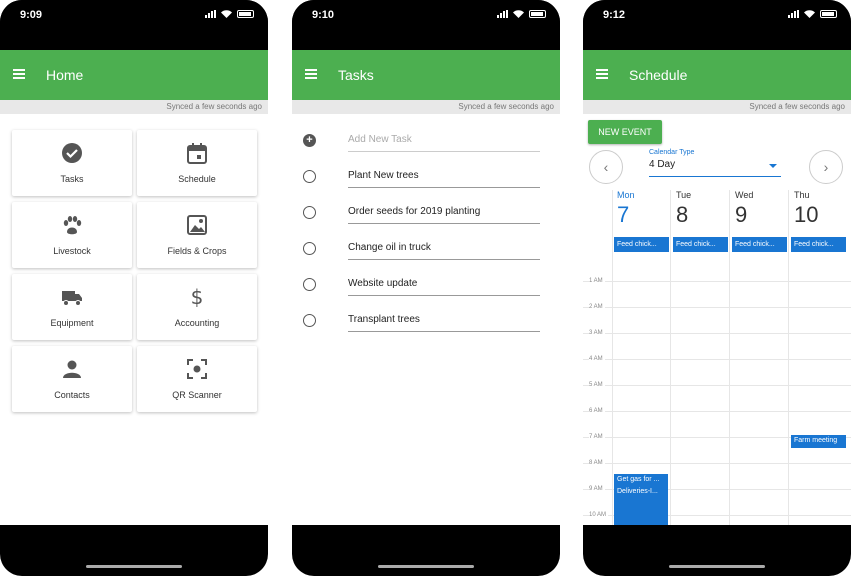  Describe the element at coordinates (72, 251) in the screenshot. I see `tile-label: Livestock` at that location.